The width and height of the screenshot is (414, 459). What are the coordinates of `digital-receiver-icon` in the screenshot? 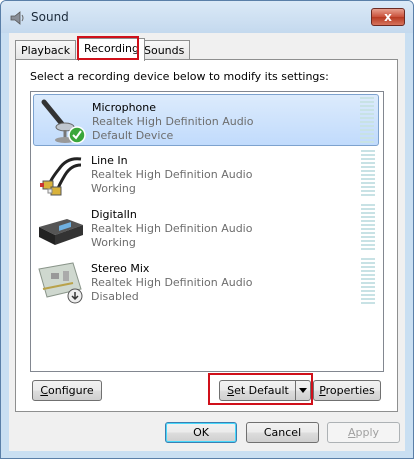 It's located at (61, 232).